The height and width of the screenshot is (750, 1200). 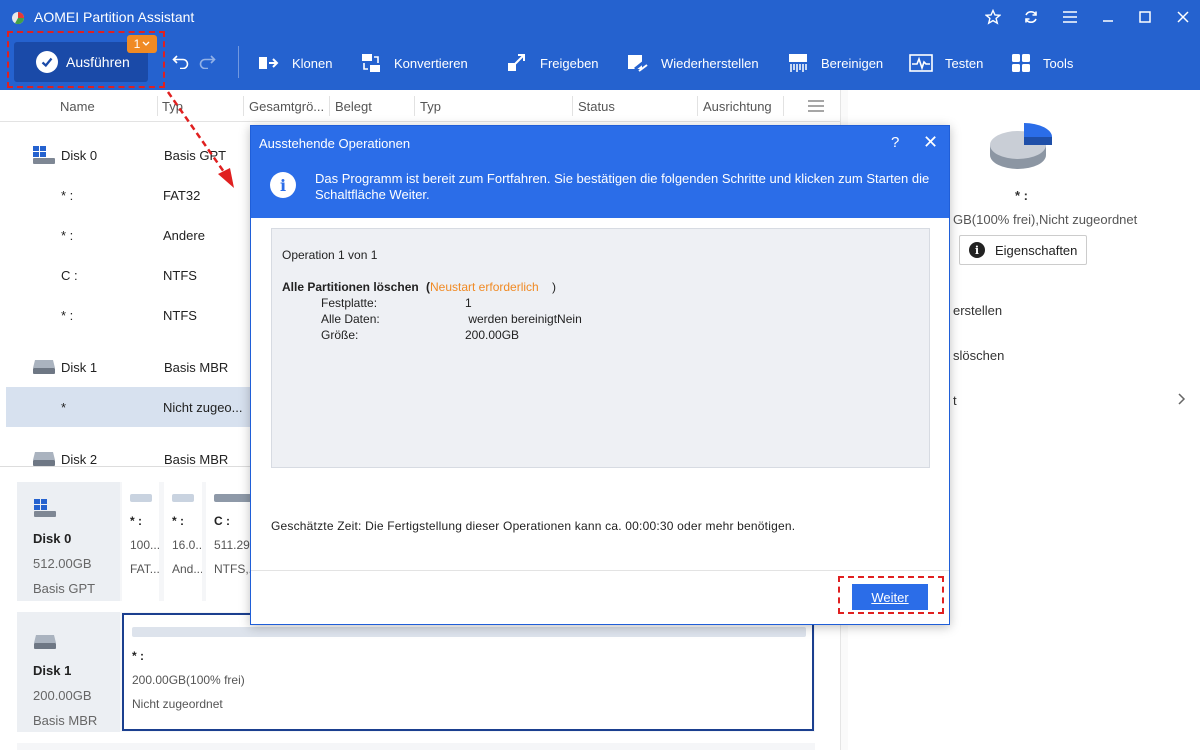 What do you see at coordinates (45, 508) in the screenshot?
I see `disk-gpt-icon` at bounding box center [45, 508].